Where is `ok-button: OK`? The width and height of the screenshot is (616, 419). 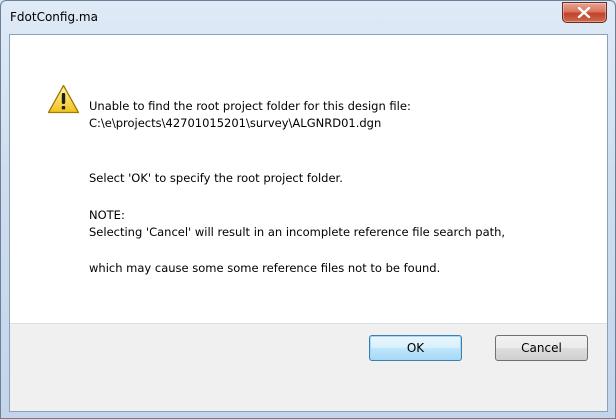
ok-button: OK is located at coordinates (415, 348).